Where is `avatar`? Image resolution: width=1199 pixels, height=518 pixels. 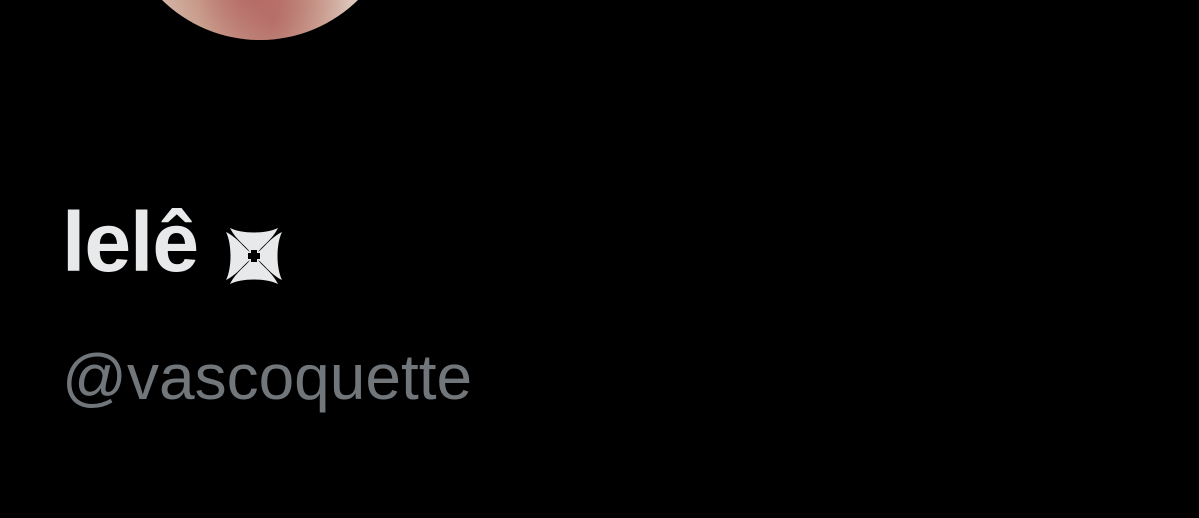 avatar is located at coordinates (260, 20).